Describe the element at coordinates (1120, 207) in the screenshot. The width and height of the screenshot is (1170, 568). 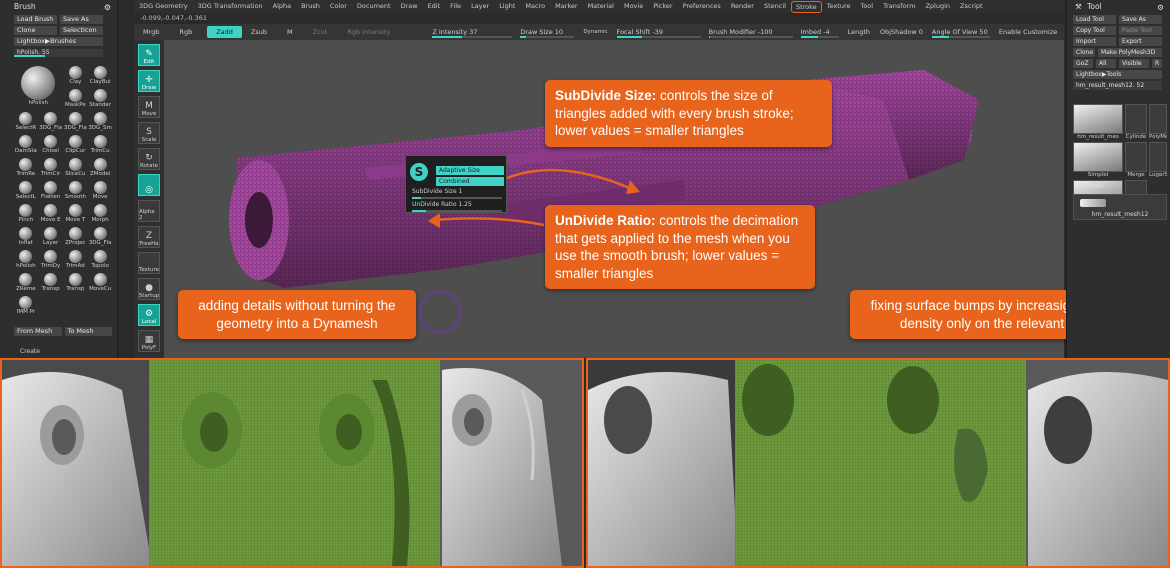
I see `subtool-item: hm_result_mesh12` at that location.